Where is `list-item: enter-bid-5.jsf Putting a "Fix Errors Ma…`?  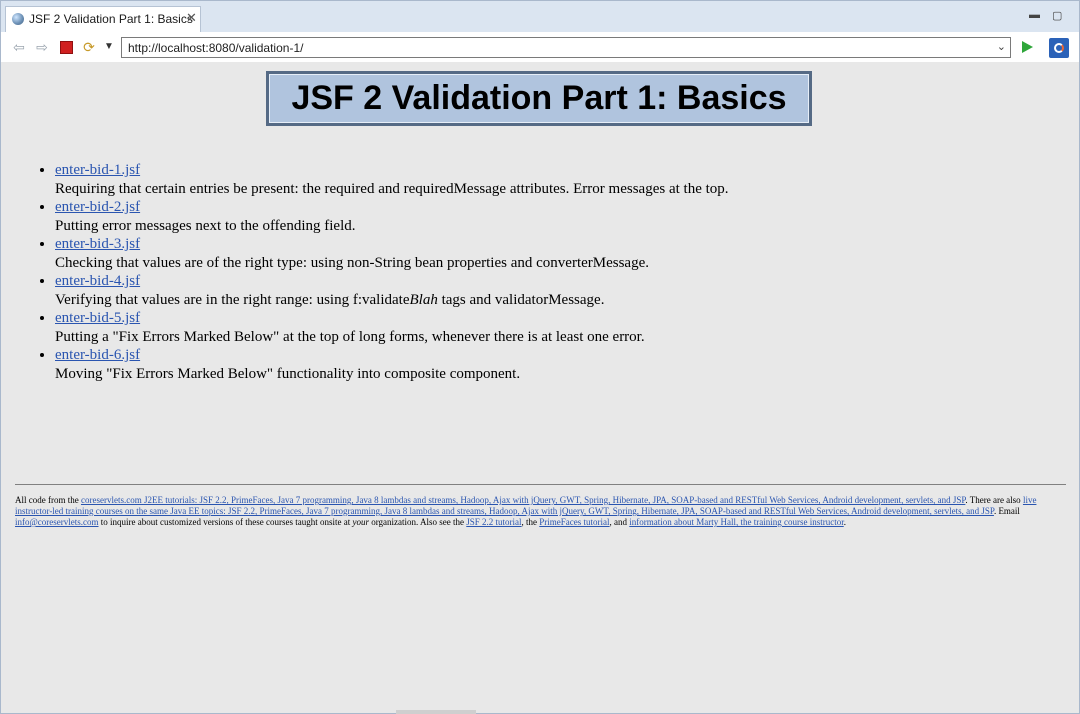 list-item: enter-bid-5.jsf Putting a "Fix Errors Ma… is located at coordinates (505, 327).